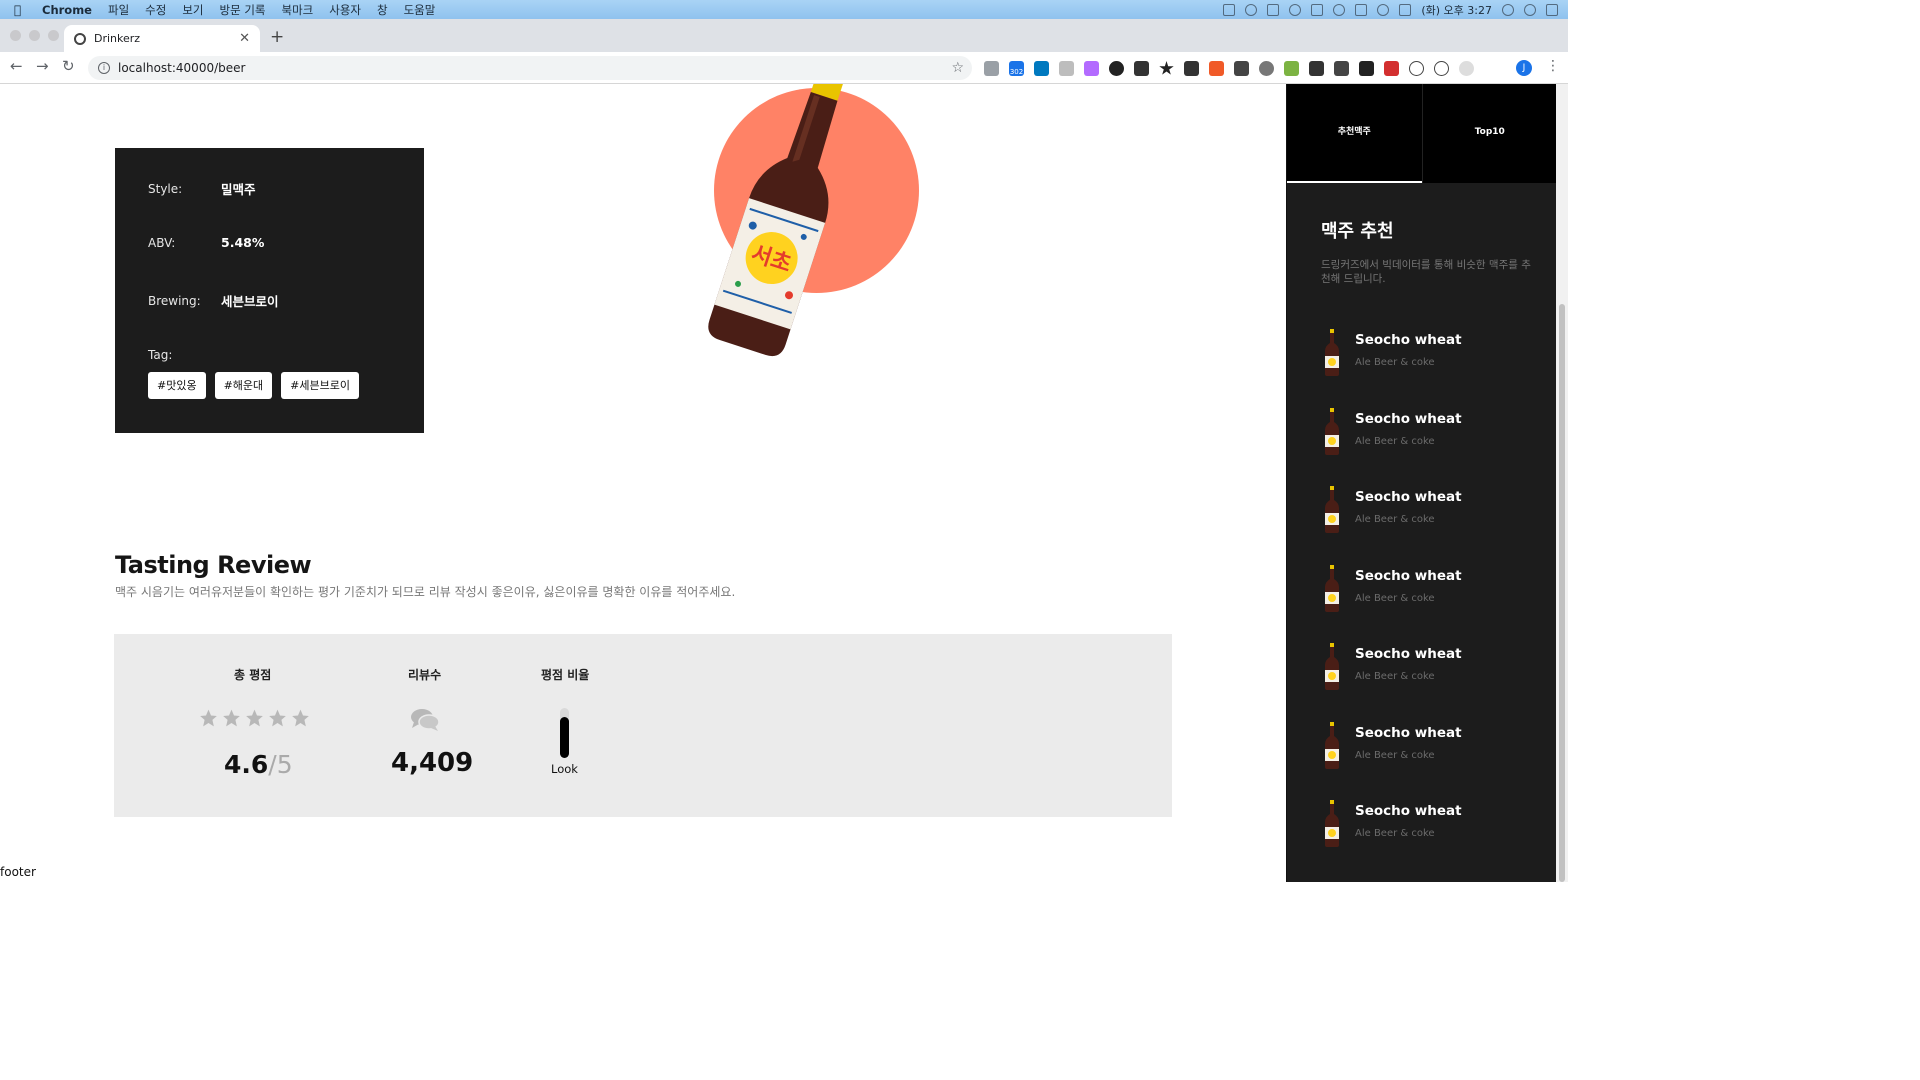 This screenshot has height=1080, width=1920. What do you see at coordinates (1295, 9) in the screenshot?
I see `sync-icon` at bounding box center [1295, 9].